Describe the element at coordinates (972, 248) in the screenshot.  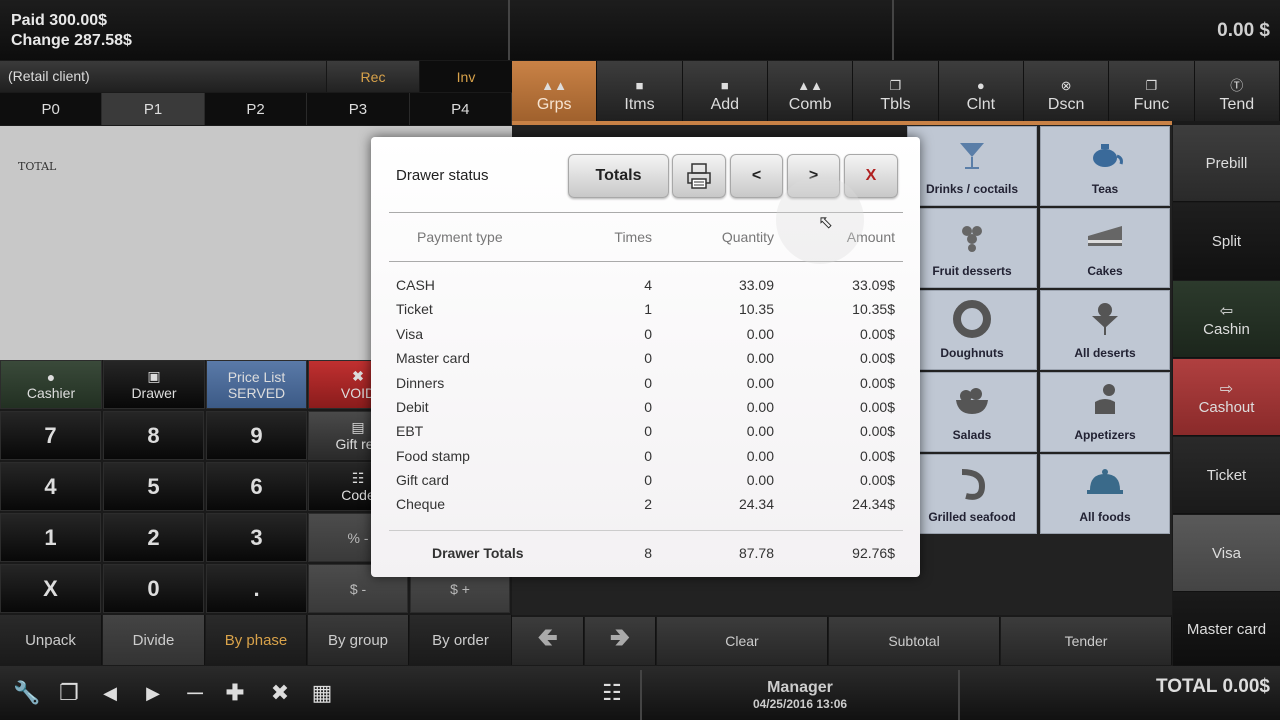
I see `tile-fruit-desserts: Fruit desserts` at that location.